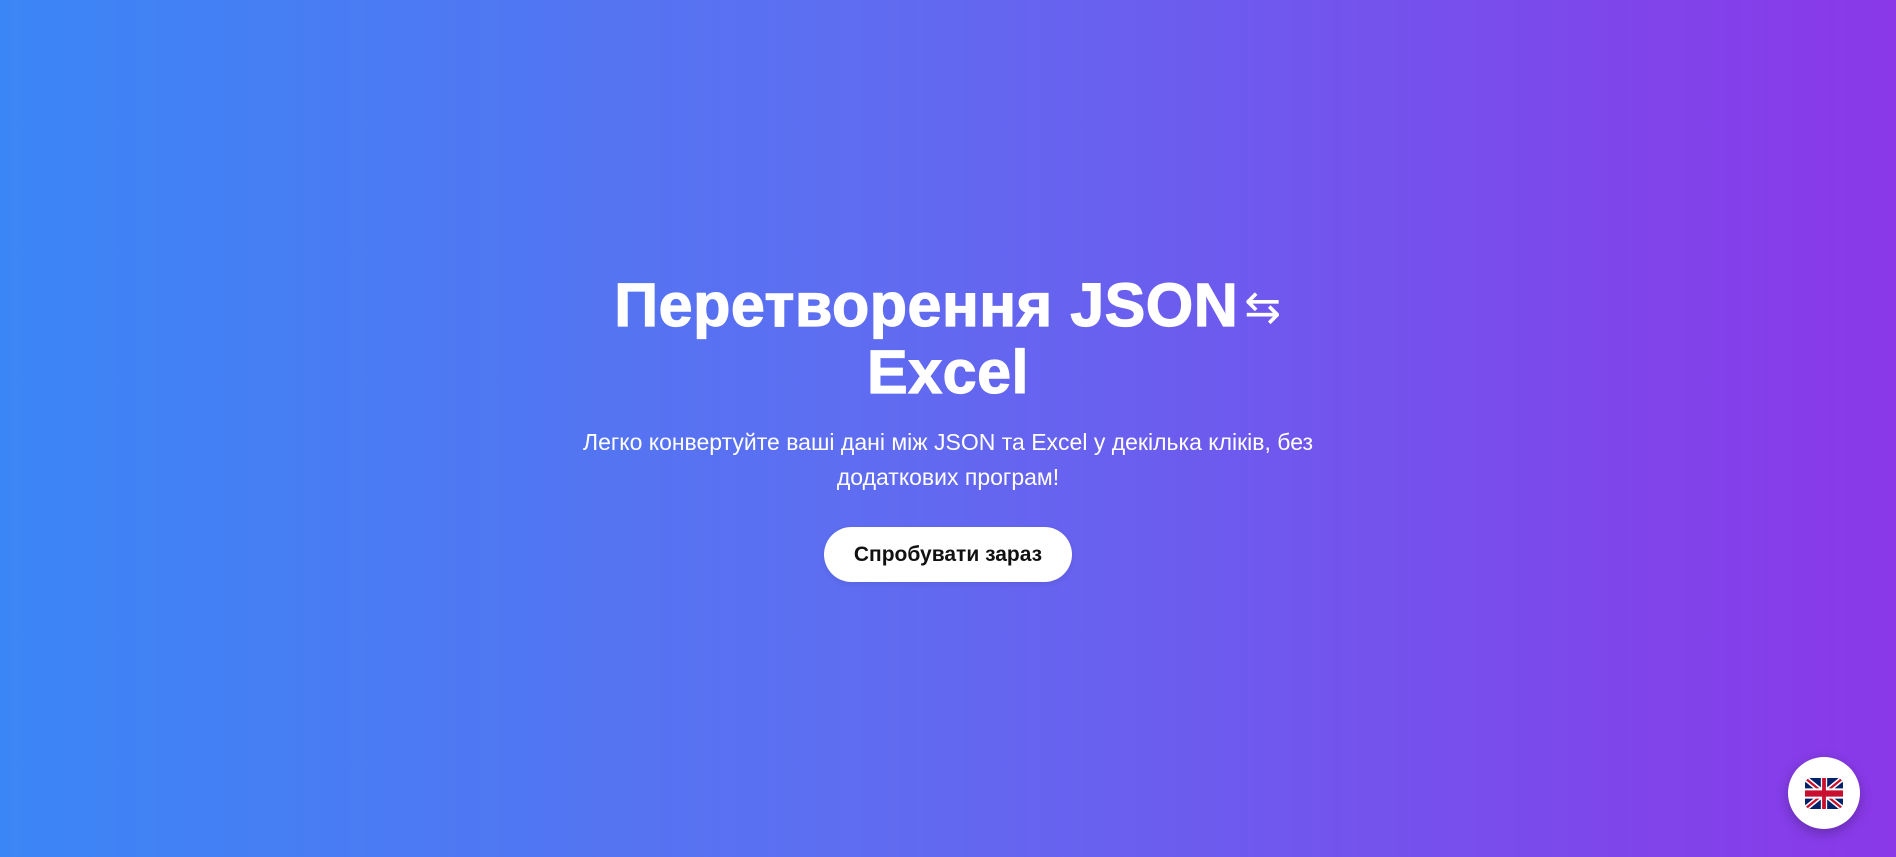 The height and width of the screenshot is (857, 1896). Describe the element at coordinates (1263, 307) in the screenshot. I see `swap-arrows-icon: ⇆` at that location.